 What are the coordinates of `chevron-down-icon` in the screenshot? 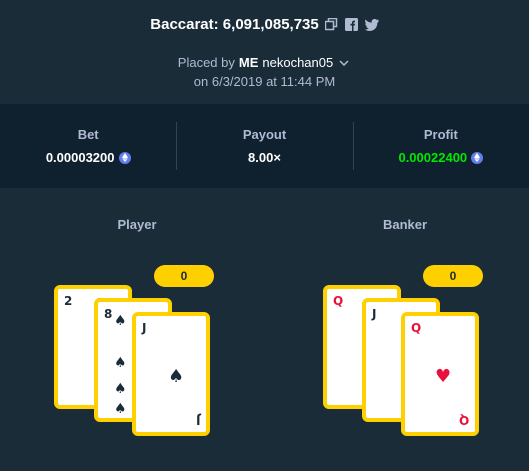 It's located at (344, 63).